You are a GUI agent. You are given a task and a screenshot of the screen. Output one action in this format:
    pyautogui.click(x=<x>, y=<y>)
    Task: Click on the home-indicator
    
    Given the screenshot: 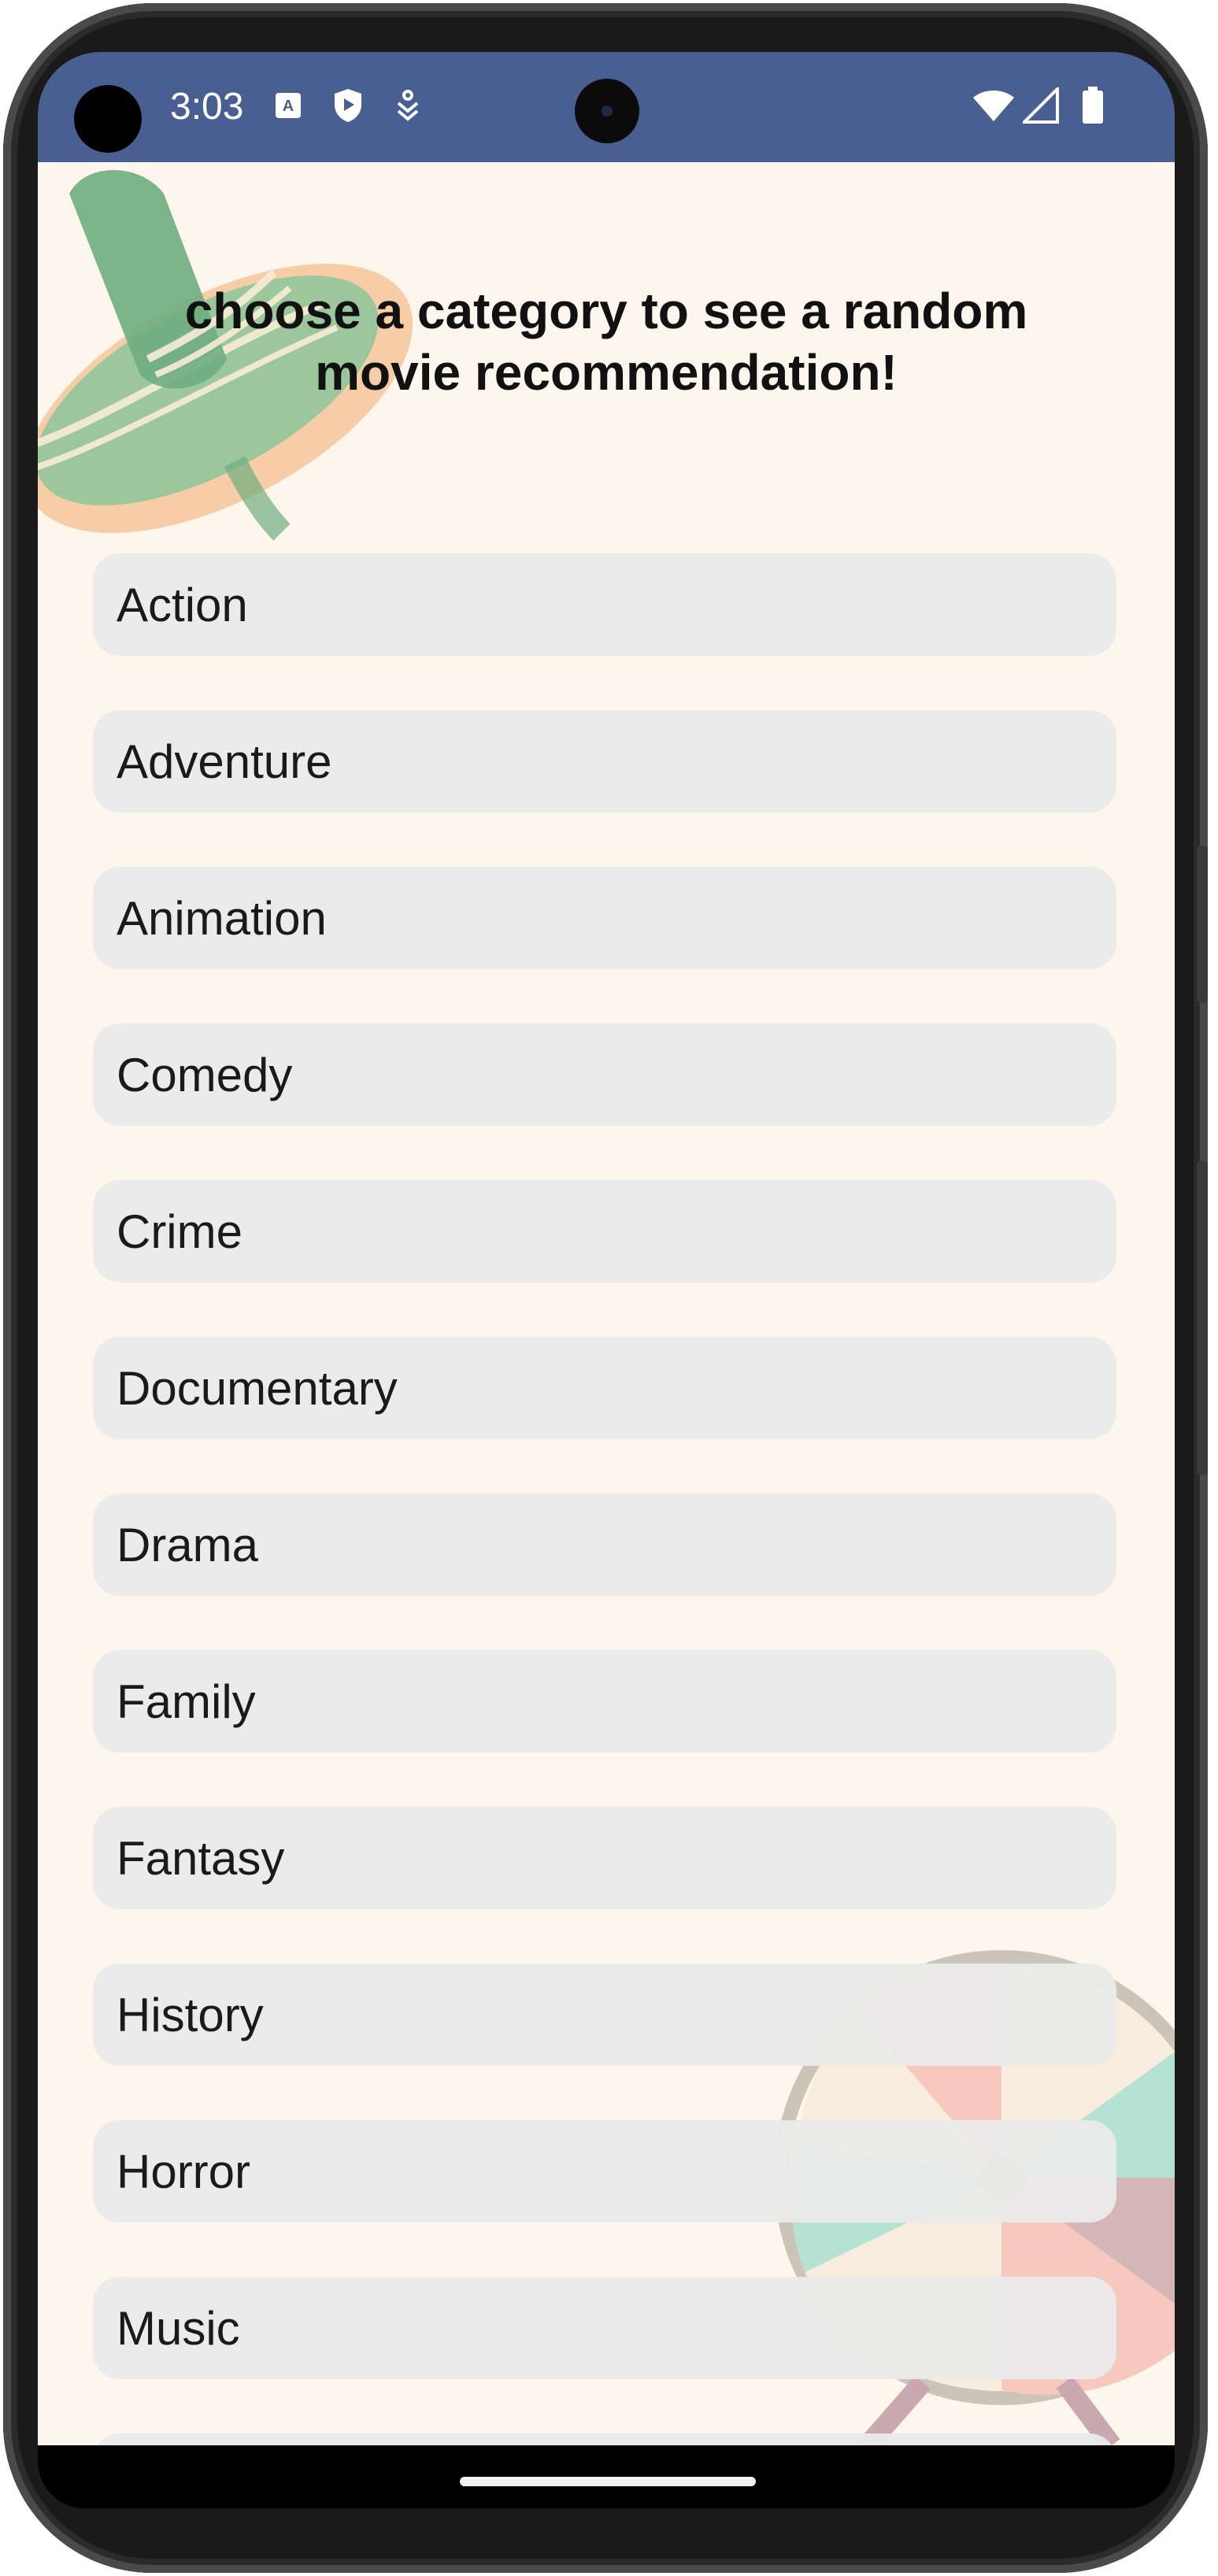 What is the action you would take?
    pyautogui.click(x=608, y=2481)
    